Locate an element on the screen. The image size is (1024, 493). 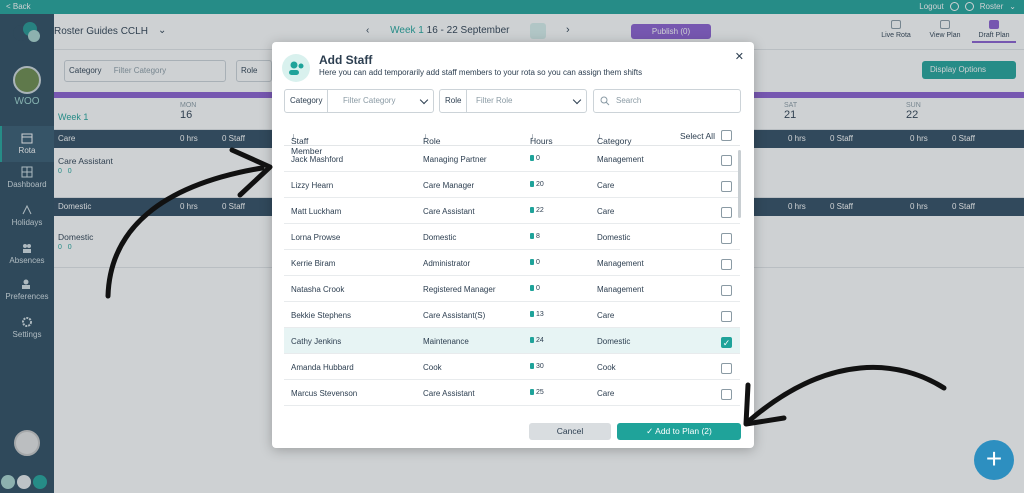
staff-role: Care Assistant(S) is located at coordinates (454, 315).